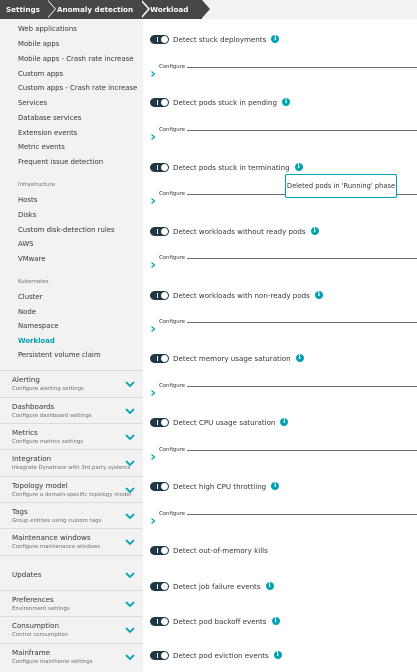  Describe the element at coordinates (26, 379) in the screenshot. I see `section-title: Alerting` at that location.